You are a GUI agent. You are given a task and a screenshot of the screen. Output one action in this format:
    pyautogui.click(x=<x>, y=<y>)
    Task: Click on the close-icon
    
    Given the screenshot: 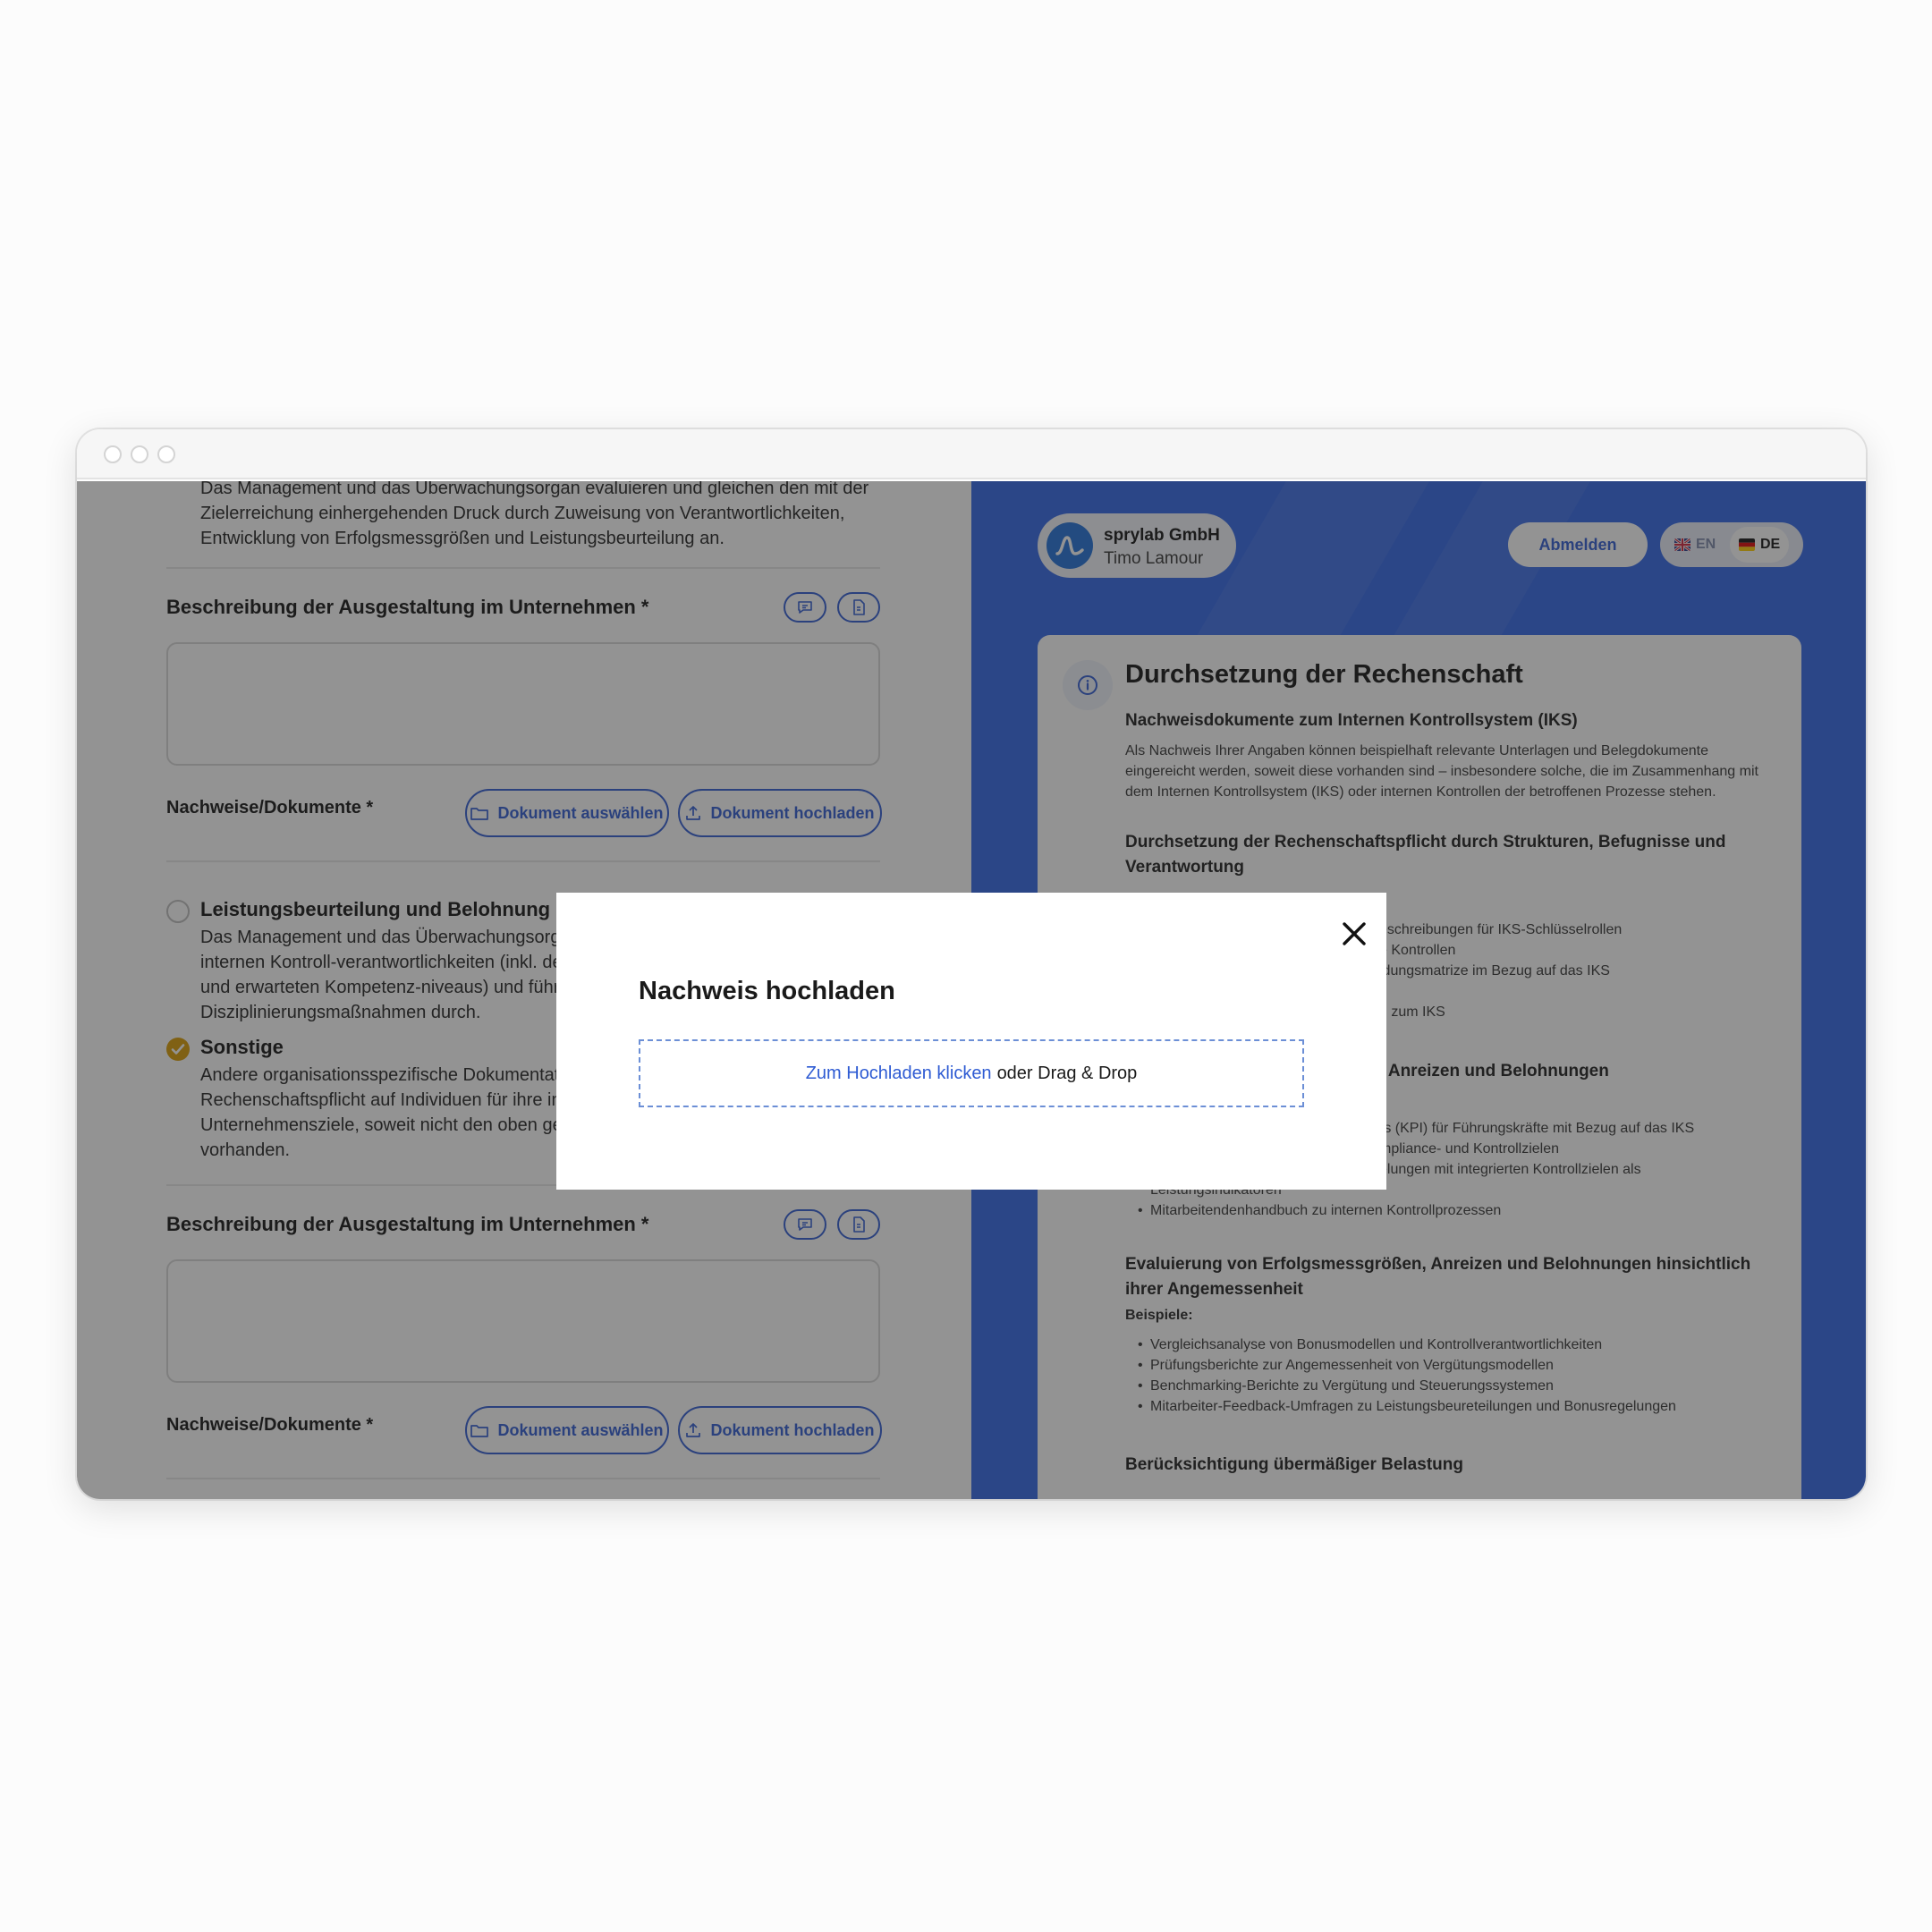 What is the action you would take?
    pyautogui.click(x=1354, y=933)
    